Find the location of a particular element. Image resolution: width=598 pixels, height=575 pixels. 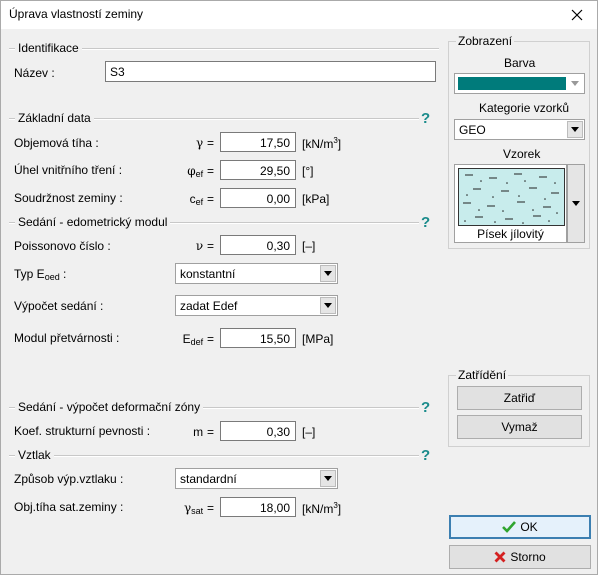

structural-strength-input: 0,30 is located at coordinates (258, 431).